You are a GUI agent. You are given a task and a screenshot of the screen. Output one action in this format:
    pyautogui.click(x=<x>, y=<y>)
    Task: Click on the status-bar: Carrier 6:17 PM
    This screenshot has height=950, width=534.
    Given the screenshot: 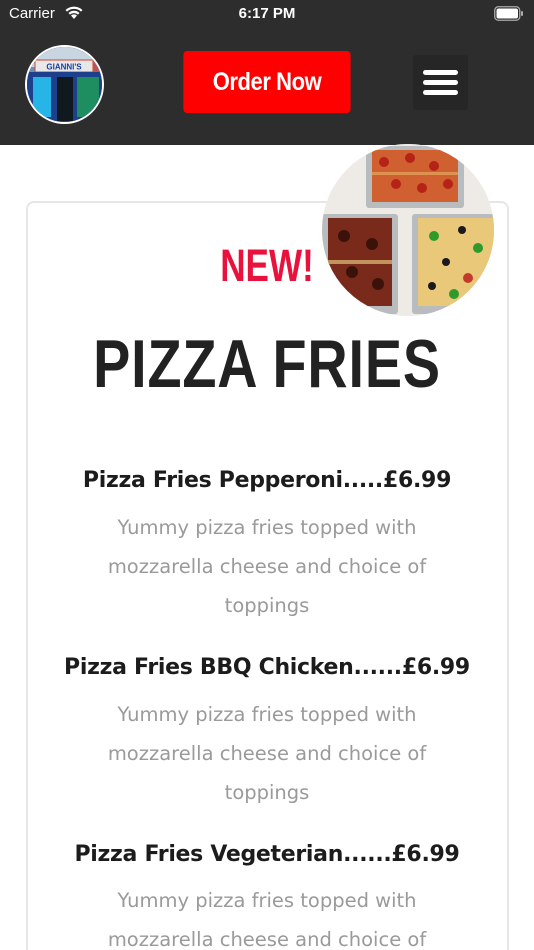 What is the action you would take?
    pyautogui.click(x=267, y=14)
    